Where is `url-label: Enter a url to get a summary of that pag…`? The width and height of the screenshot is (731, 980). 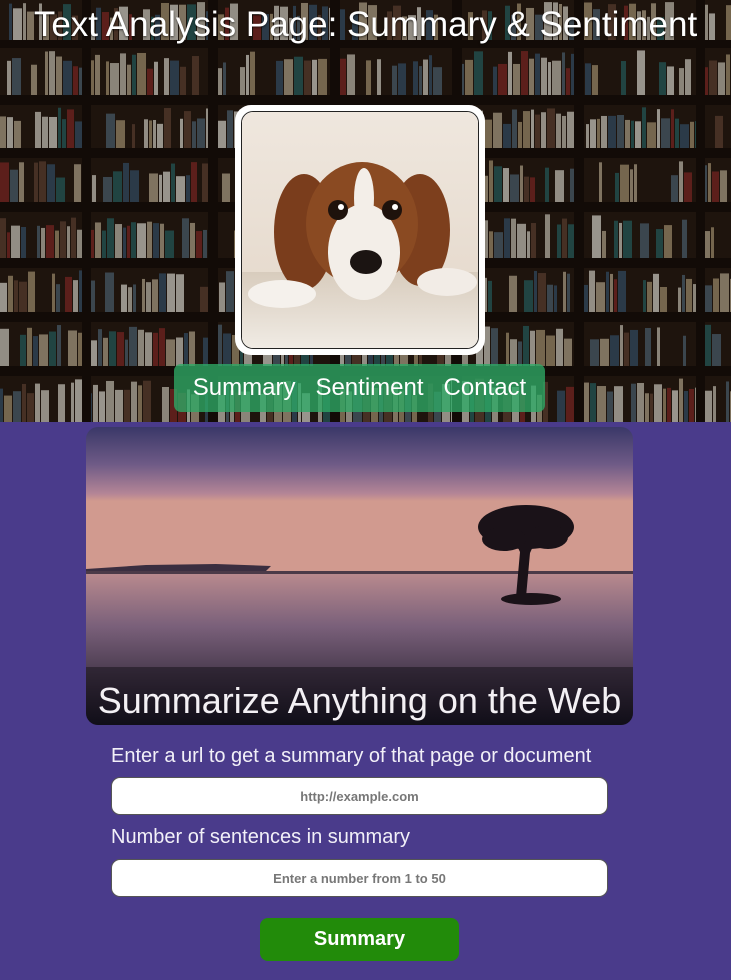 url-label: Enter a url to get a summary of that pag… is located at coordinates (351, 756).